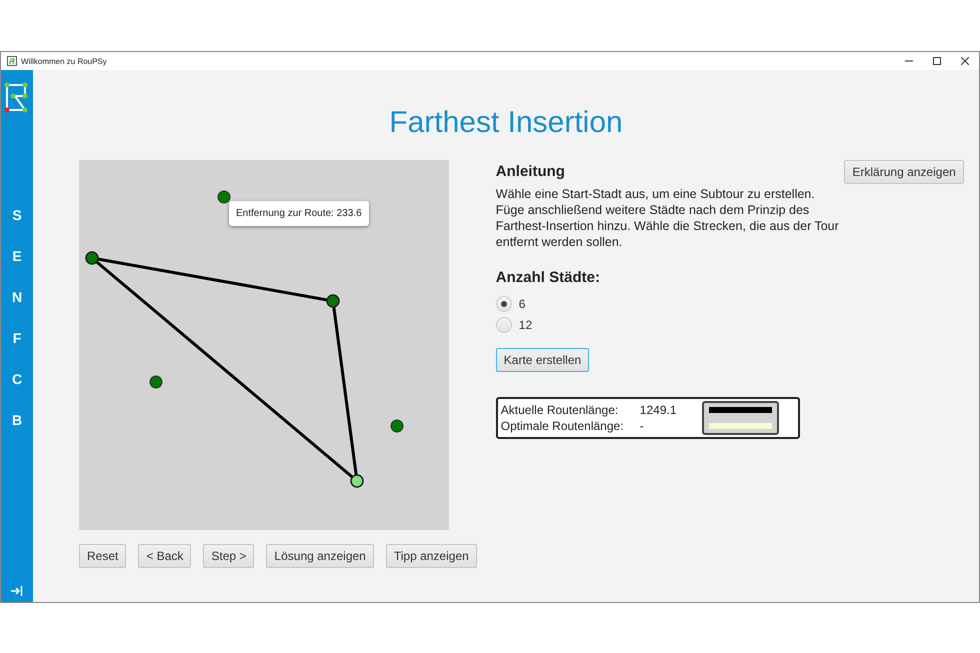 This screenshot has height=653, width=980. What do you see at coordinates (17, 98) in the screenshot?
I see `route-logo-icon` at bounding box center [17, 98].